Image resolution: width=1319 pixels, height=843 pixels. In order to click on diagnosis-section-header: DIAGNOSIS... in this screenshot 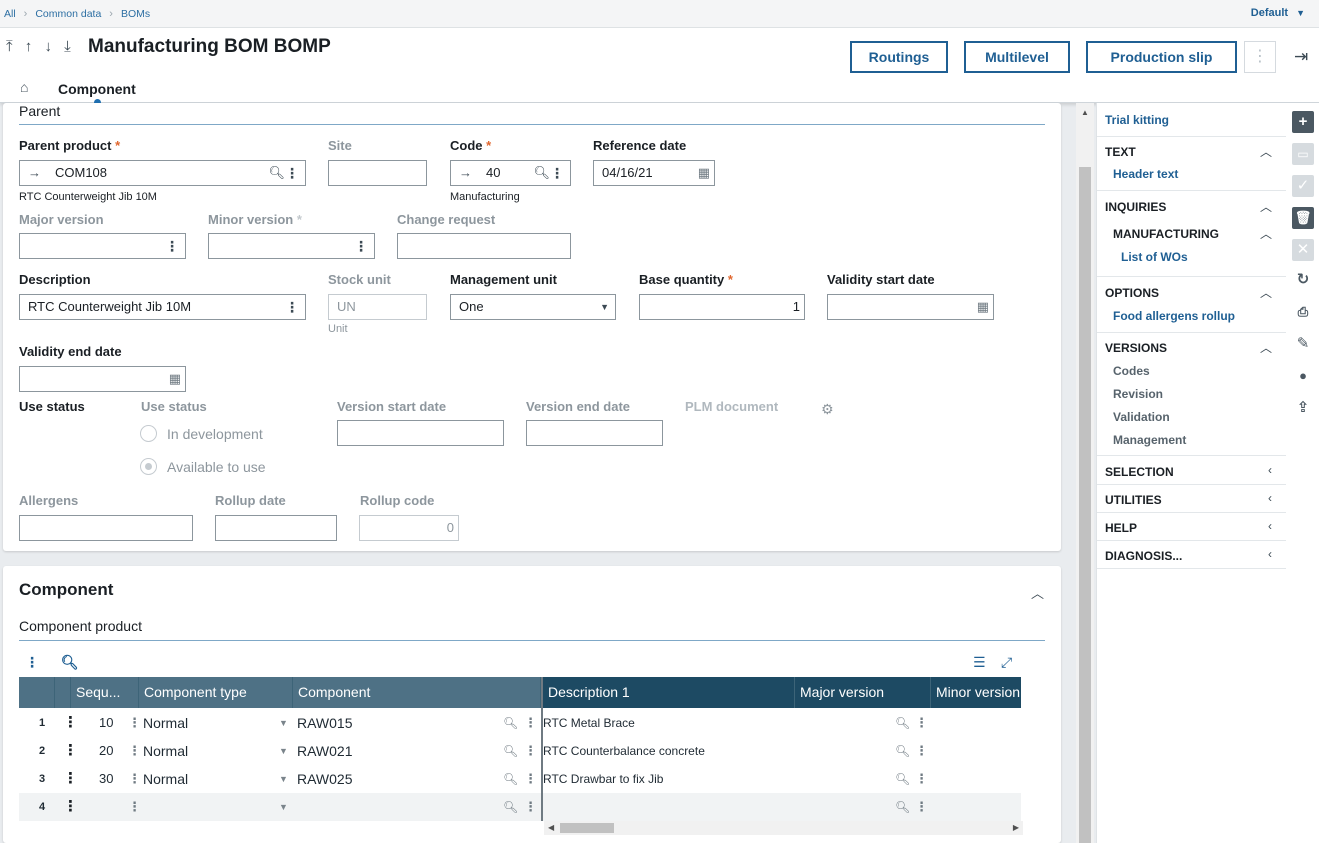, I will do `click(1143, 556)`.